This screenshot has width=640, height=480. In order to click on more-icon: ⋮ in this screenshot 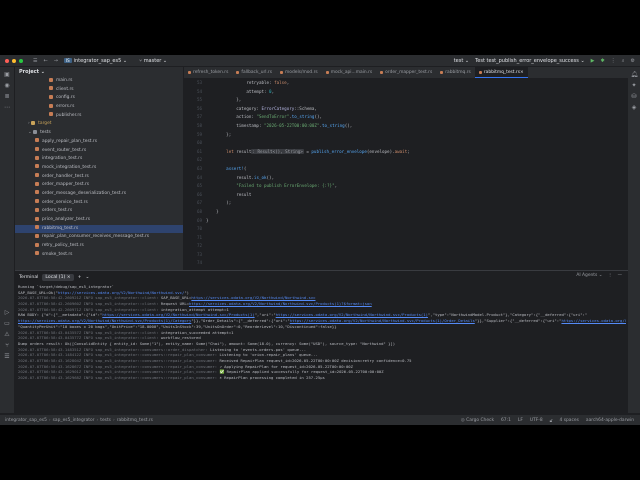, I will do `click(610, 275)`.